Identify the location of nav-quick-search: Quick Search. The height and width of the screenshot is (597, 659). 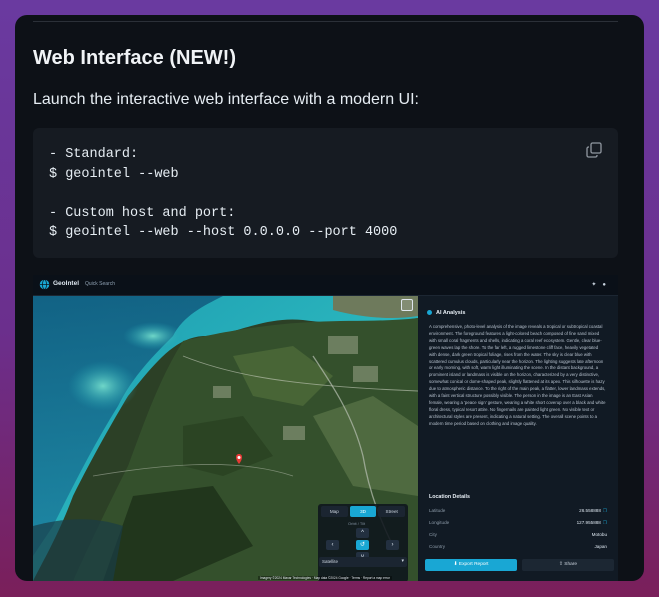
(100, 284).